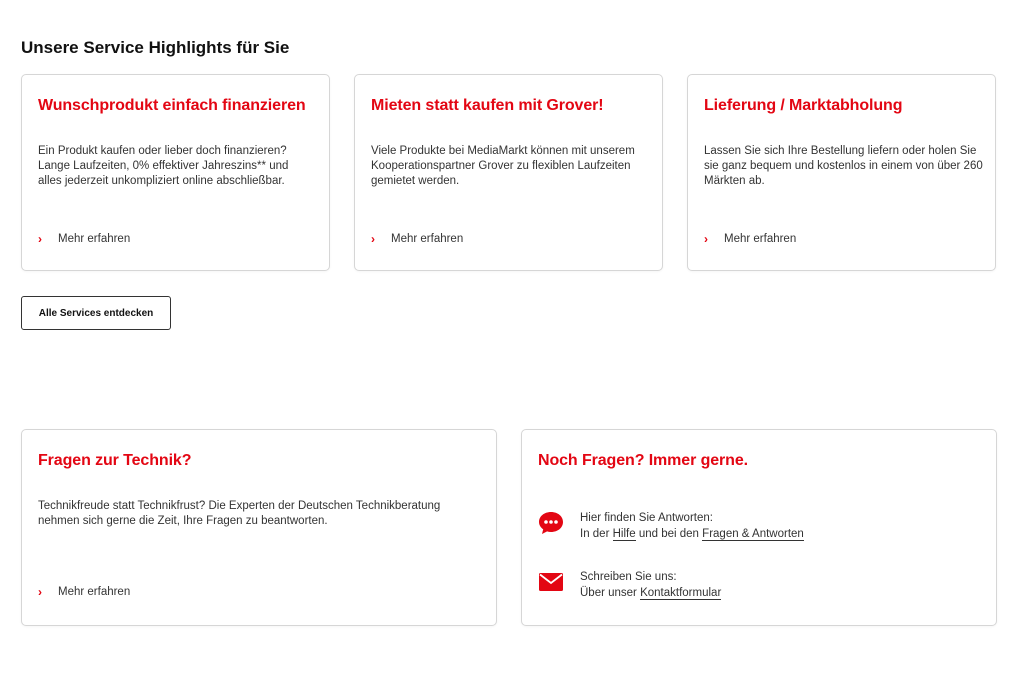 The image size is (1012, 674). What do you see at coordinates (681, 593) in the screenshot?
I see `contact-form-link: Kontaktformular` at bounding box center [681, 593].